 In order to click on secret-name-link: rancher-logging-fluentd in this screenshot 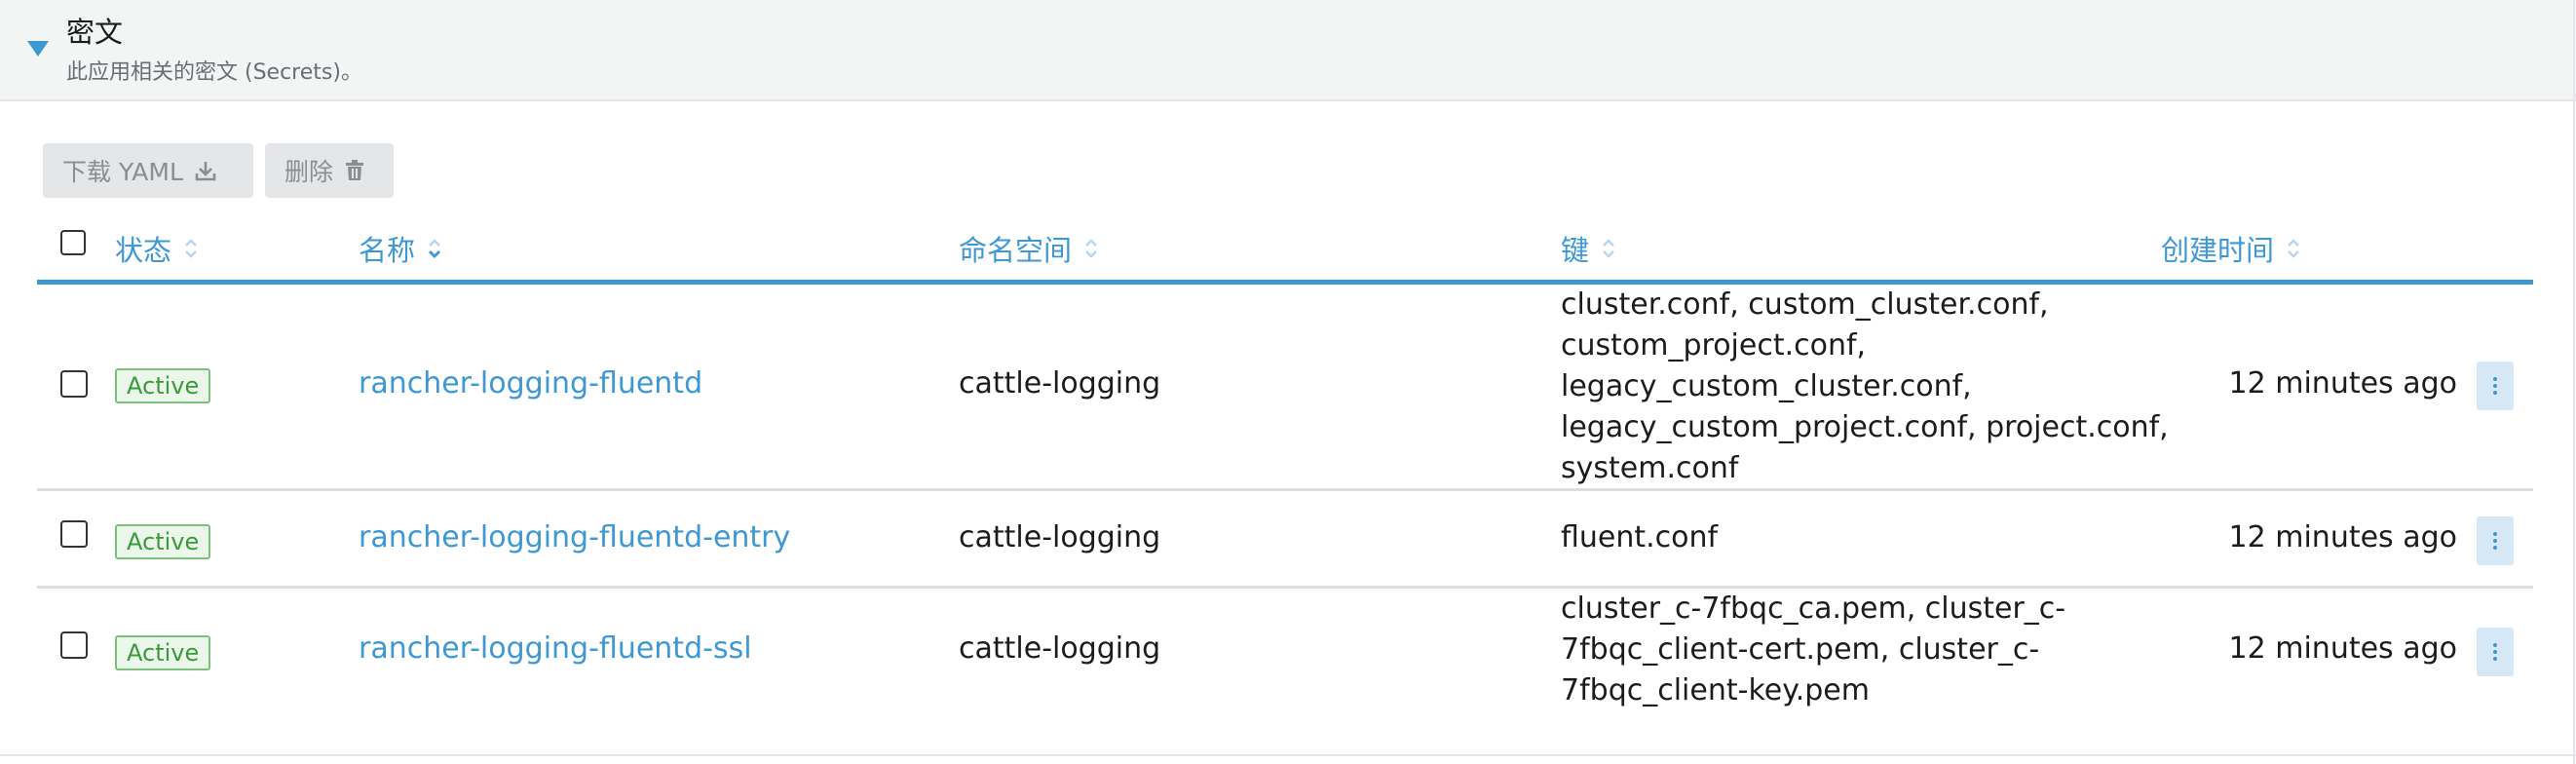, I will do `click(530, 383)`.